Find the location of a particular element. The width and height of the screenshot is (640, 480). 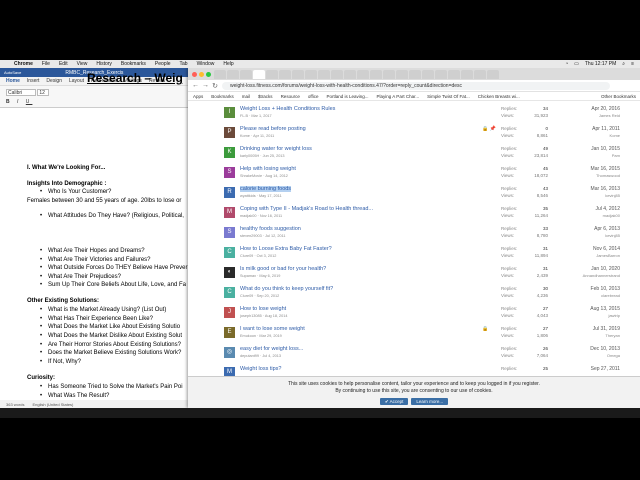

user-avatar: K is located at coordinates (229, 152).